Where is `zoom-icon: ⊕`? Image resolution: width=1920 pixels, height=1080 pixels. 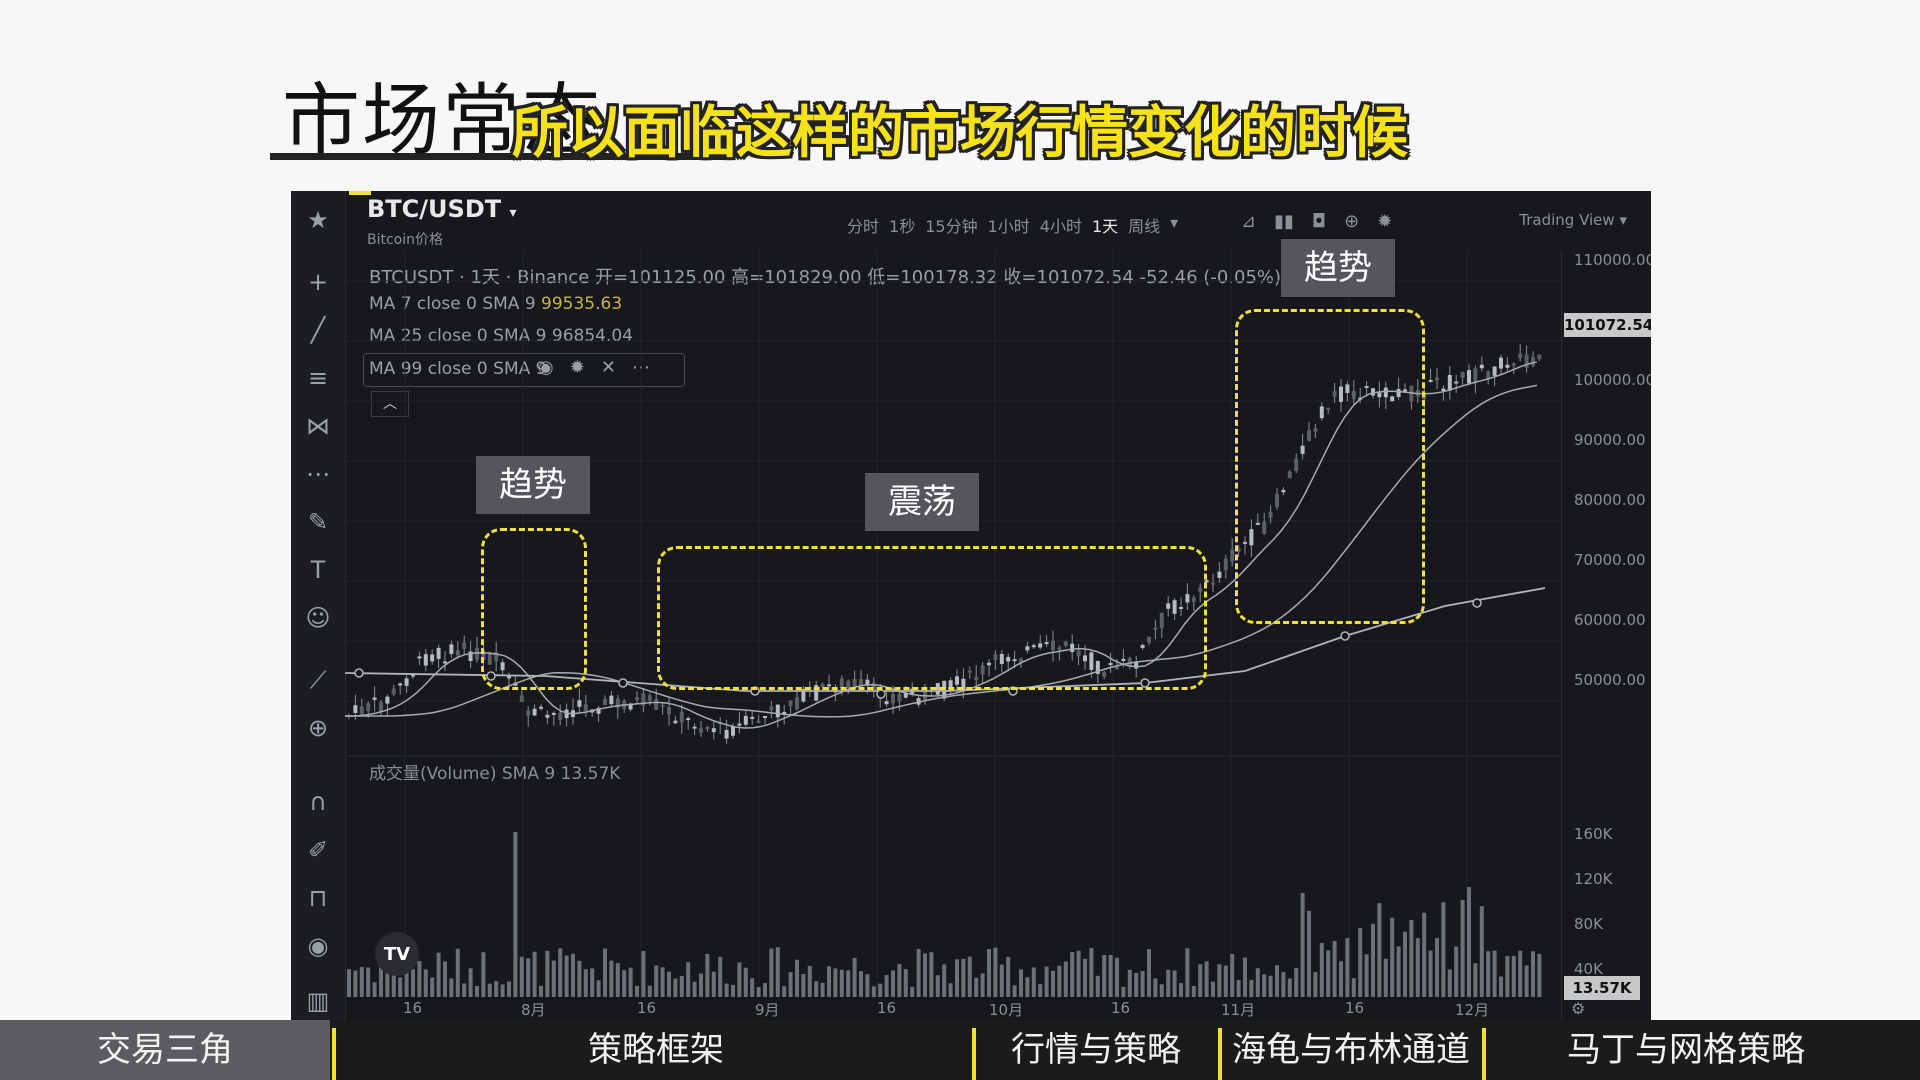 zoom-icon: ⊕ is located at coordinates (318, 728).